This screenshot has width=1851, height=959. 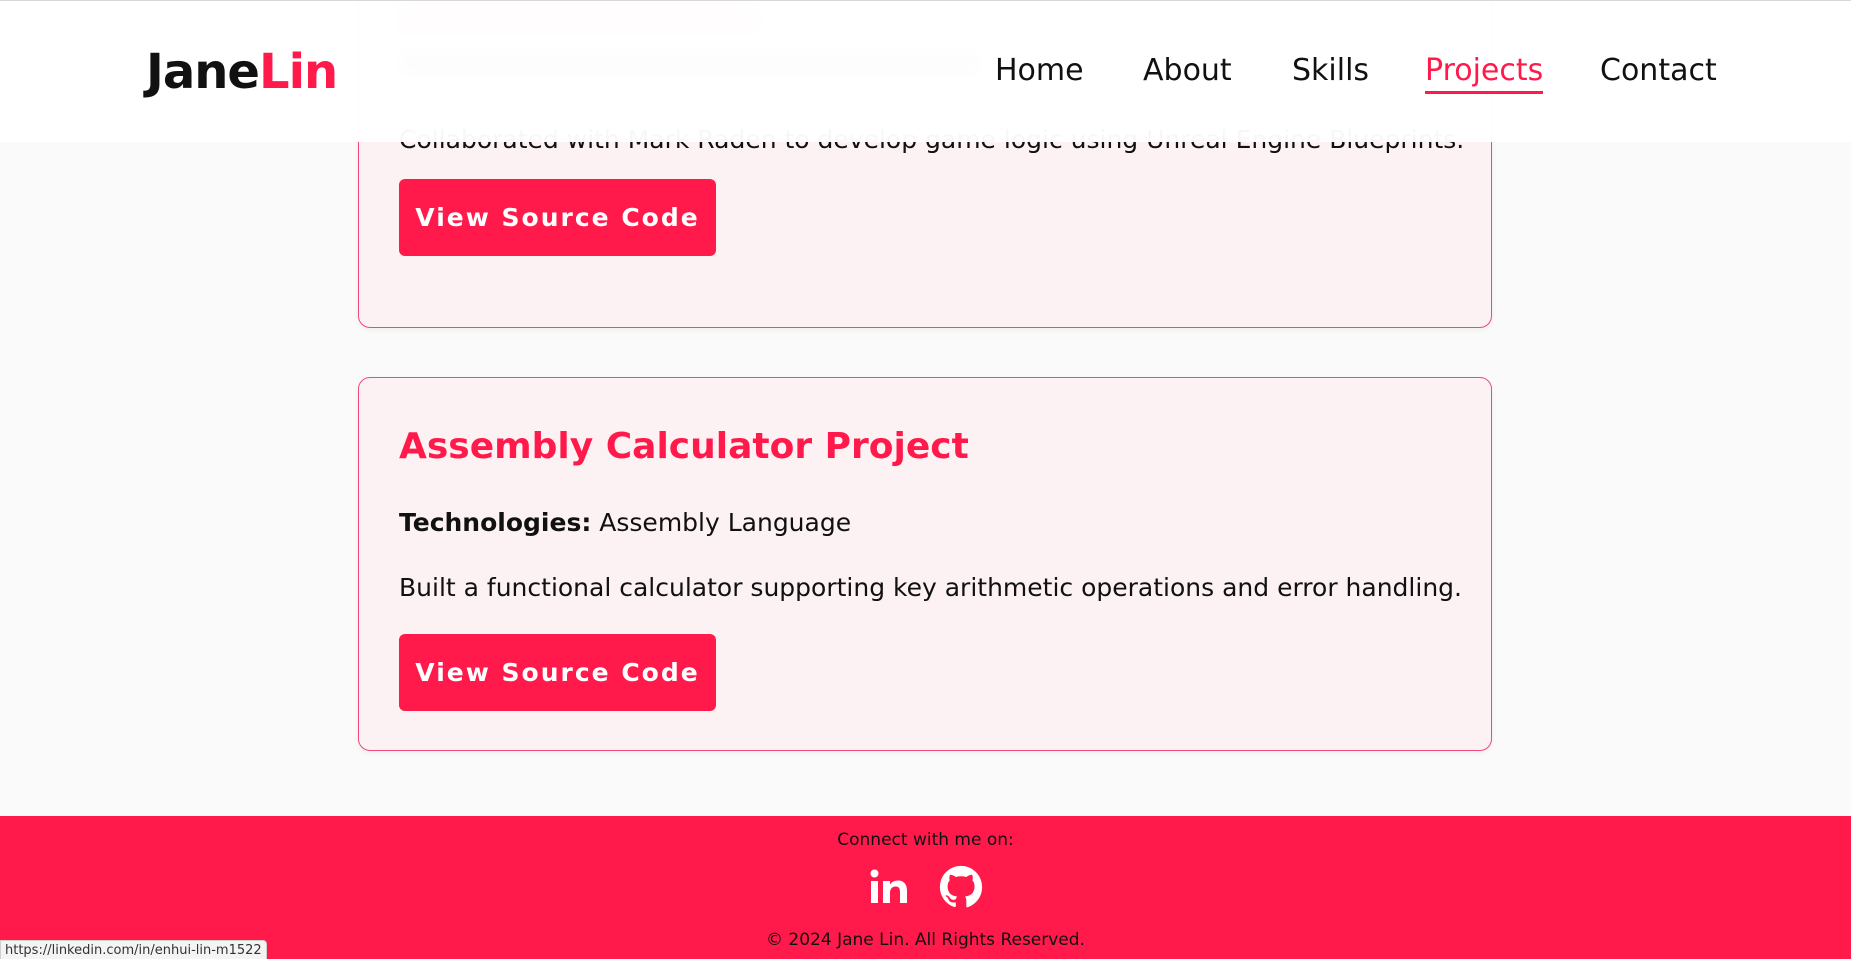 I want to click on project-title: Assembly Calculator Project, so click(x=684, y=446).